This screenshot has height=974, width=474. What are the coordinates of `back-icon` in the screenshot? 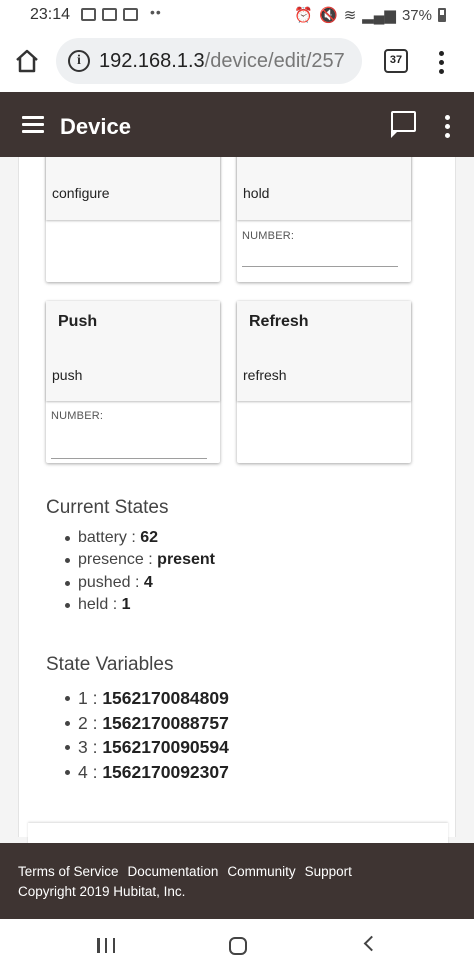 It's located at (371, 943).